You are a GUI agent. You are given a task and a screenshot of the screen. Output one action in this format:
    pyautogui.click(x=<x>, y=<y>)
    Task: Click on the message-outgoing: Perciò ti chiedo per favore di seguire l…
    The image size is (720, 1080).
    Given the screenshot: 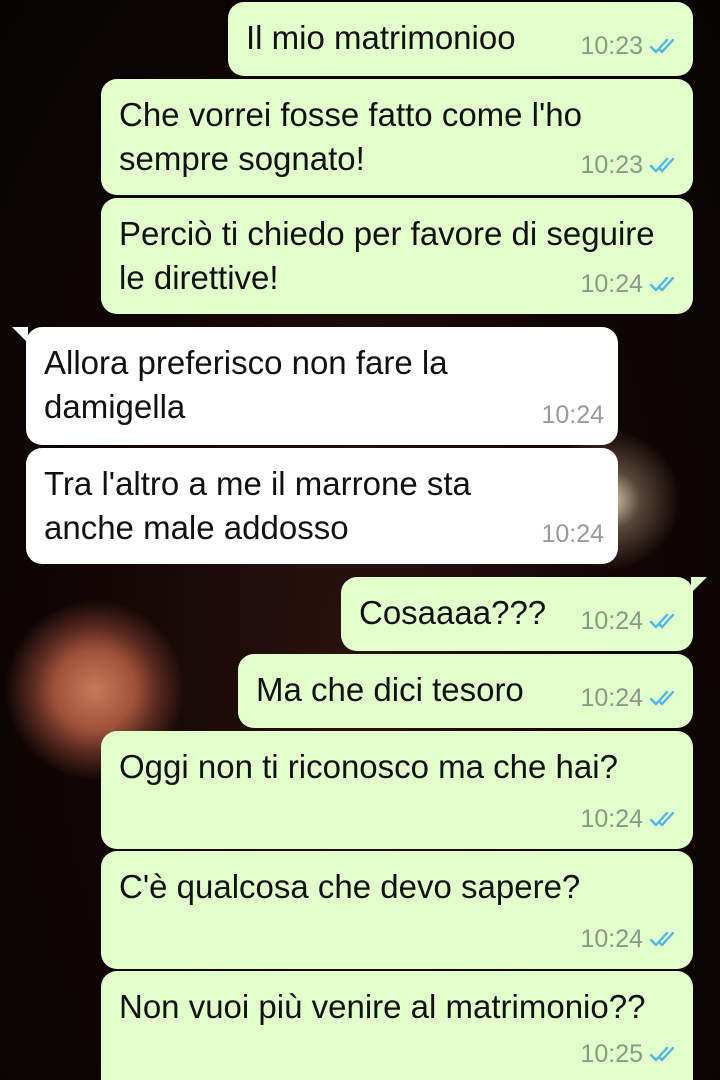 What is the action you would take?
    pyautogui.click(x=397, y=256)
    